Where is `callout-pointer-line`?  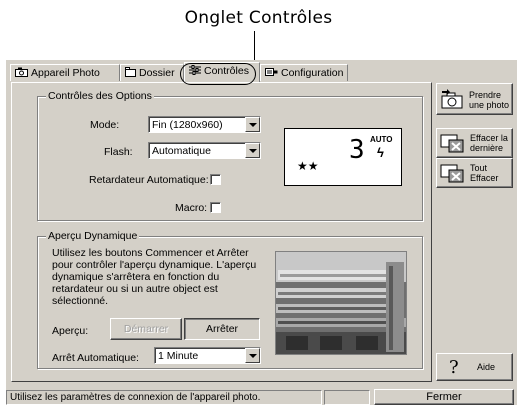 callout-pointer-line is located at coordinates (254, 46).